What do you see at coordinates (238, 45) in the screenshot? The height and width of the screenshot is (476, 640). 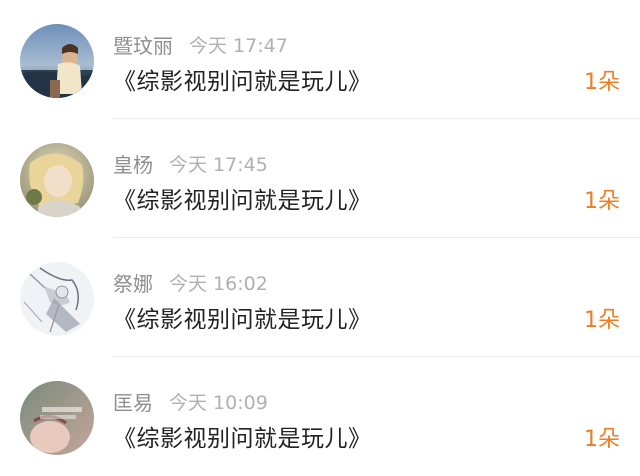 I see `timestamp: 今天 17:47` at bounding box center [238, 45].